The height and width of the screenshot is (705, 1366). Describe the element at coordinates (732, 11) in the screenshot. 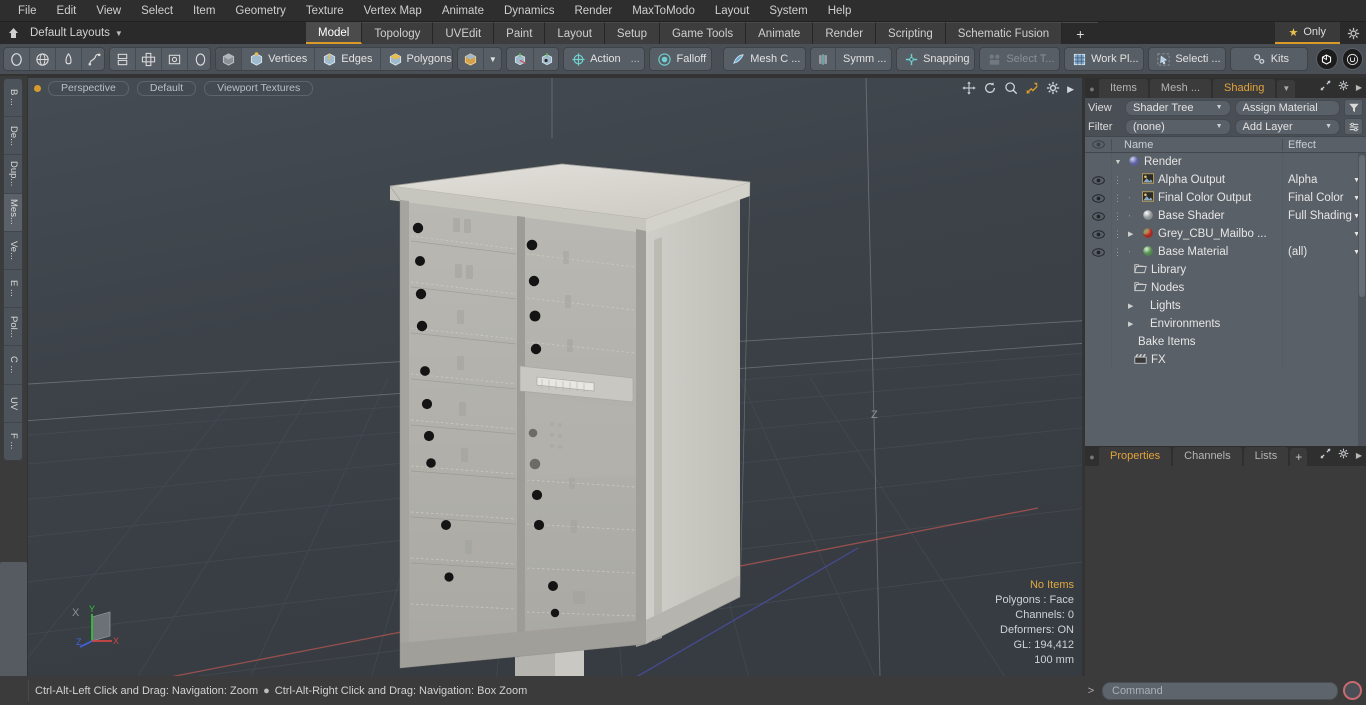

I see `menu-item-layout: Layout` at that location.